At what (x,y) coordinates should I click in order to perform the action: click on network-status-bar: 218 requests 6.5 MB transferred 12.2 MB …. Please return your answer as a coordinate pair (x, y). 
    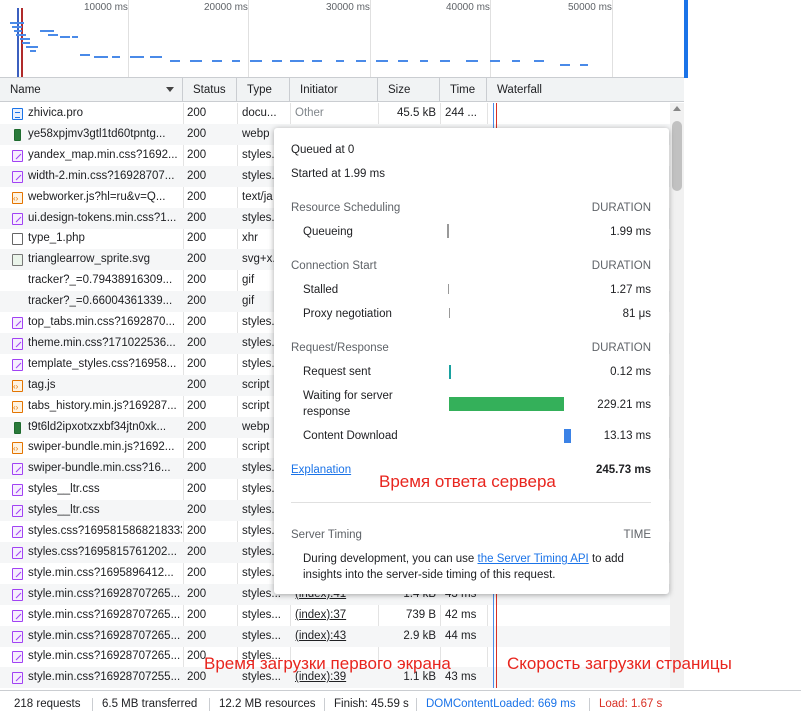
    Looking at the image, I should click on (400, 703).